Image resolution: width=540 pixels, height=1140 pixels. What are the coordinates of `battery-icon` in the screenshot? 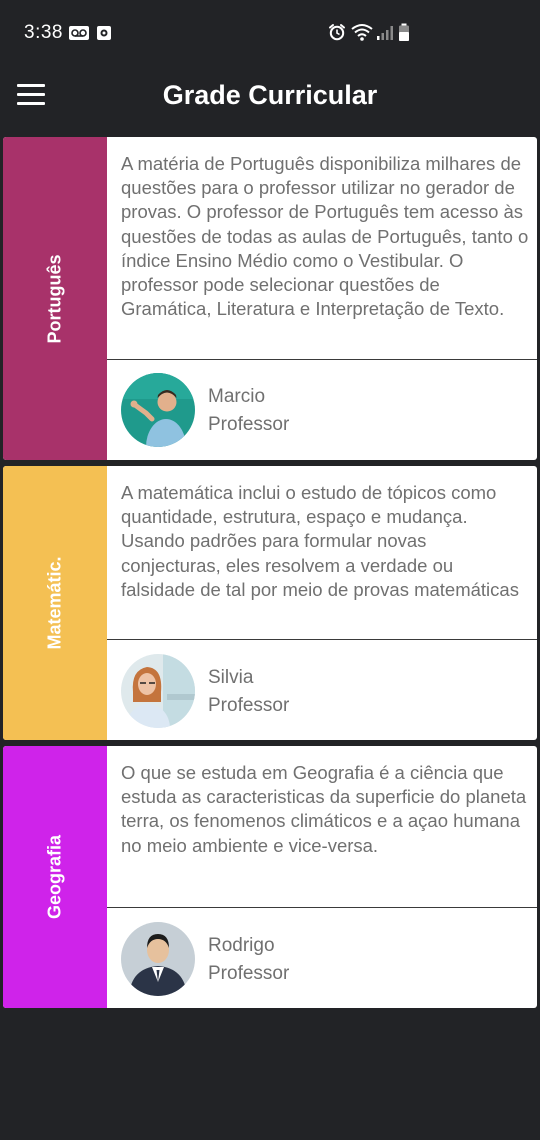 It's located at (404, 32).